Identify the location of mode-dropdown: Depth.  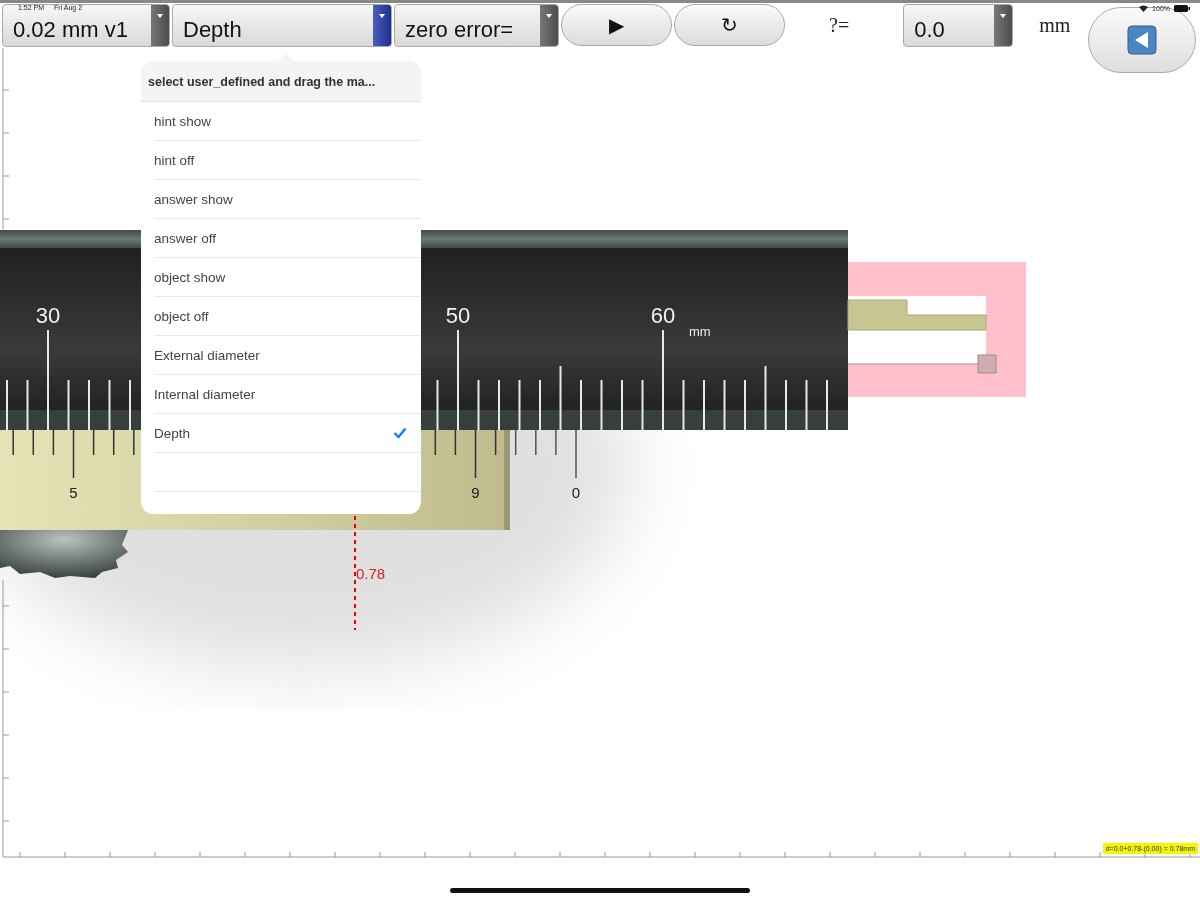
(282, 25).